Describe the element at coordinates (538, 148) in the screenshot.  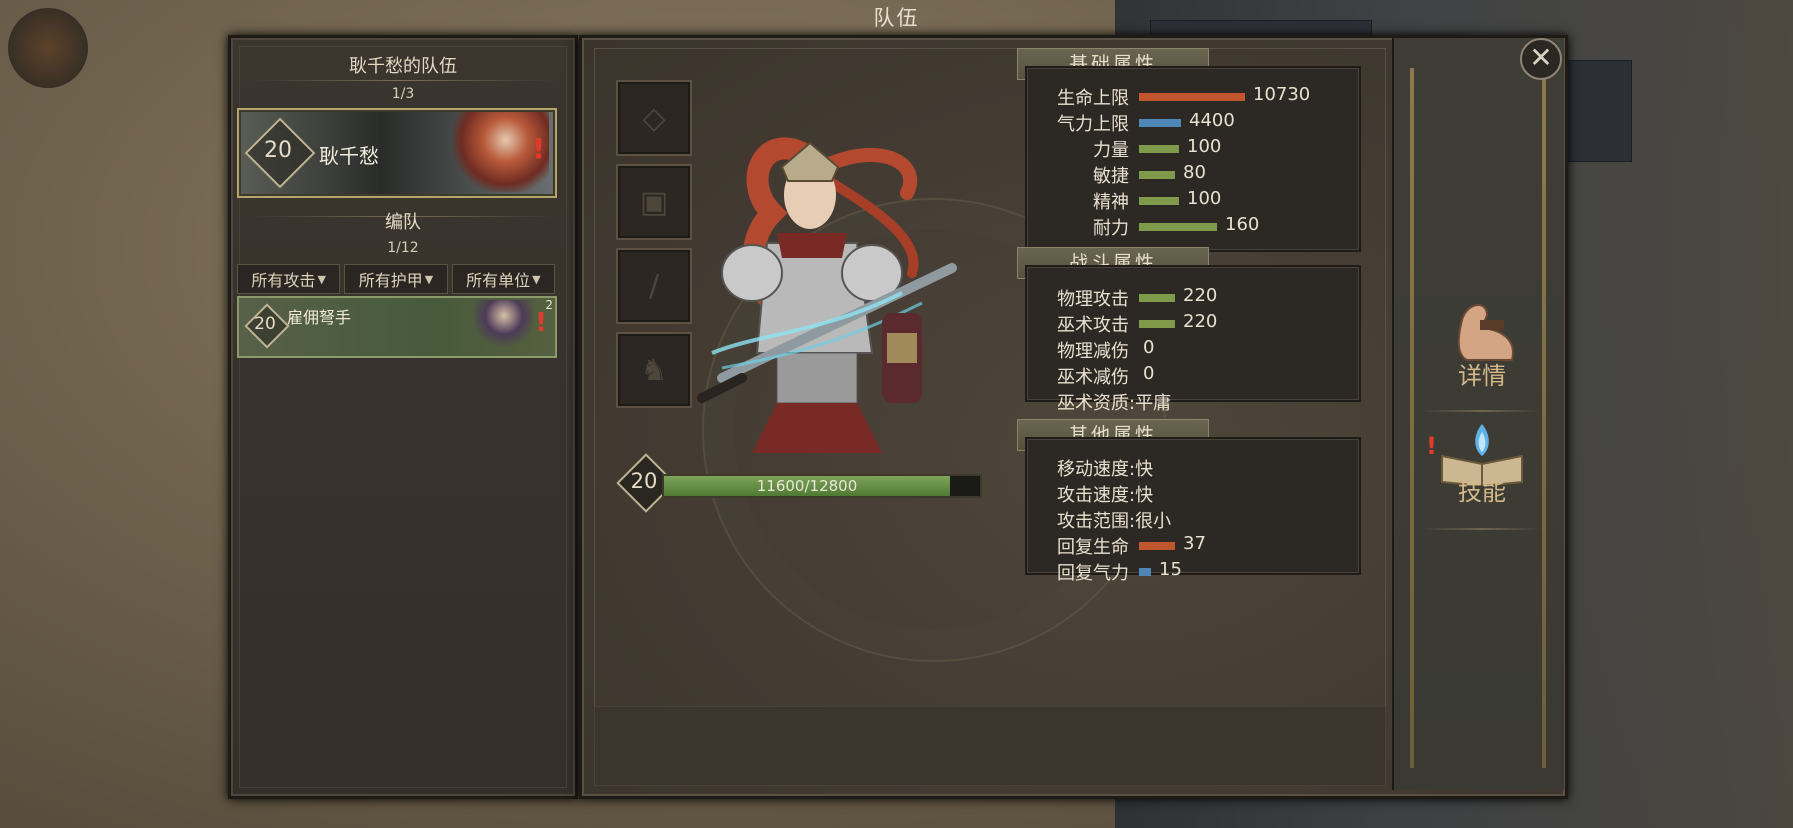
I see `hero-alert-icon: !` at that location.